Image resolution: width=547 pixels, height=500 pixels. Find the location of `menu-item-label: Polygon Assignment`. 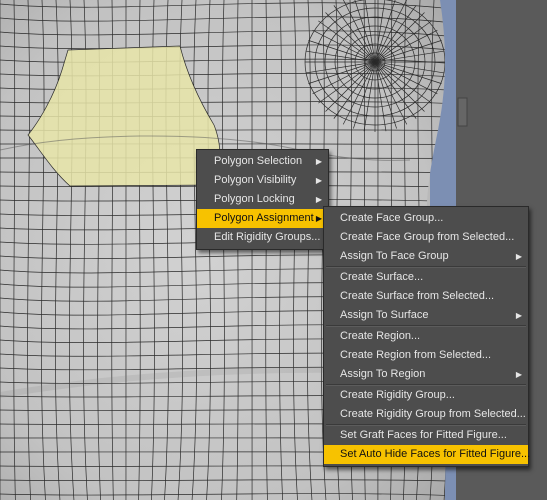

menu-item-label: Polygon Assignment is located at coordinates (264, 218).